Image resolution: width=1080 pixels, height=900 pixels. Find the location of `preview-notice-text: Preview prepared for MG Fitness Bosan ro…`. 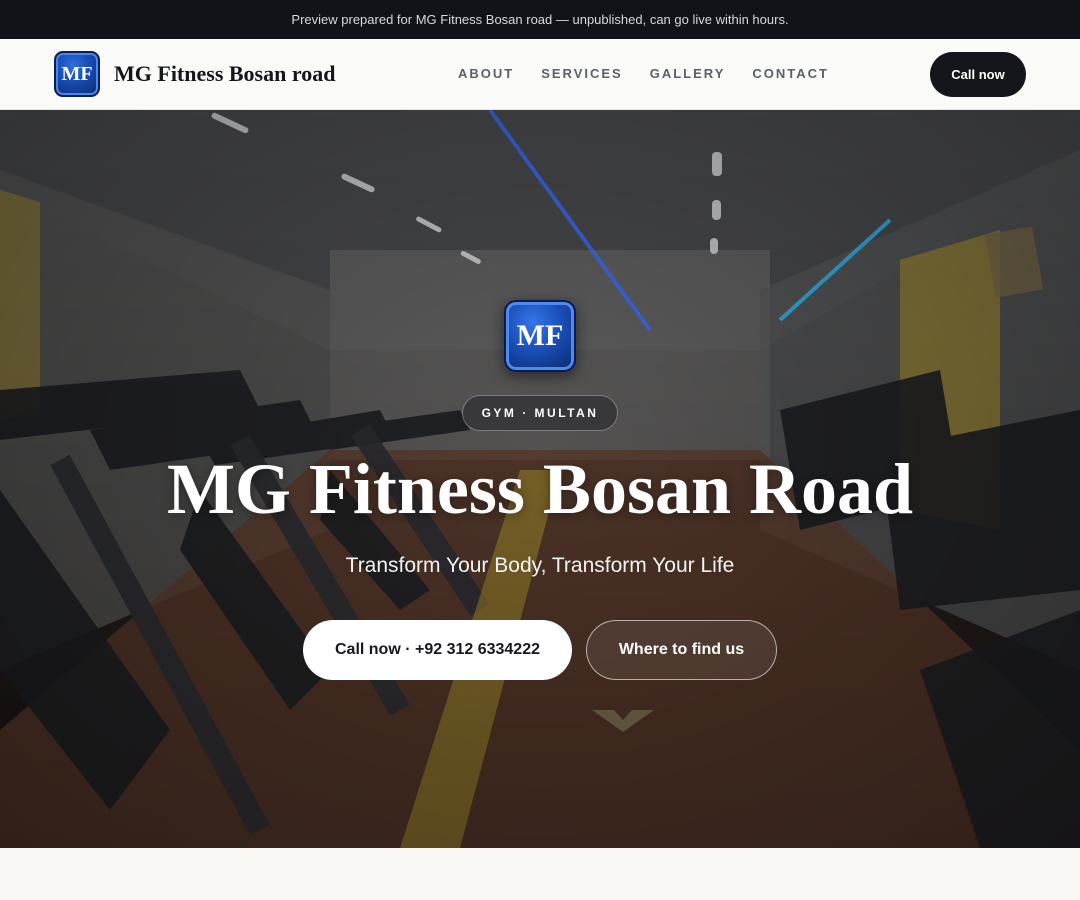

preview-notice-text: Preview prepared for MG Fitness Bosan ro… is located at coordinates (540, 19).